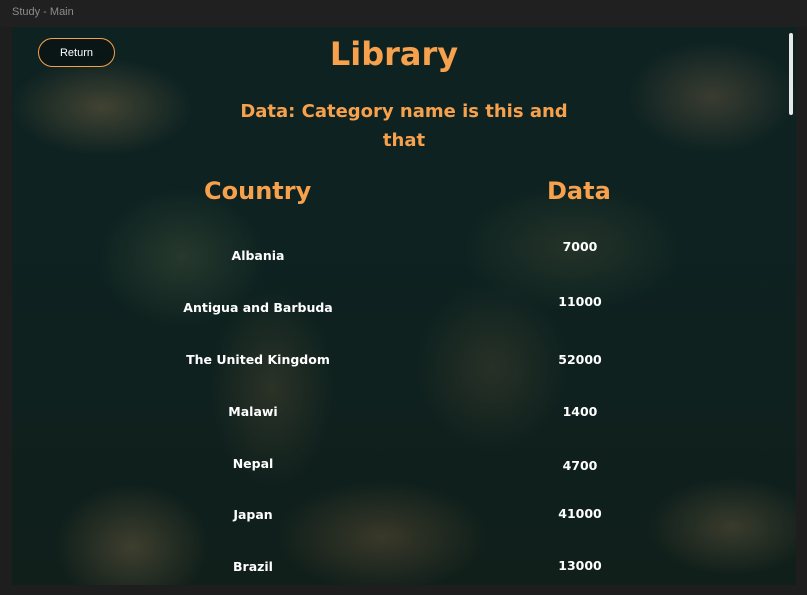 The image size is (807, 595). Describe the element at coordinates (580, 246) in the screenshot. I see `data-cell: 7000` at that location.